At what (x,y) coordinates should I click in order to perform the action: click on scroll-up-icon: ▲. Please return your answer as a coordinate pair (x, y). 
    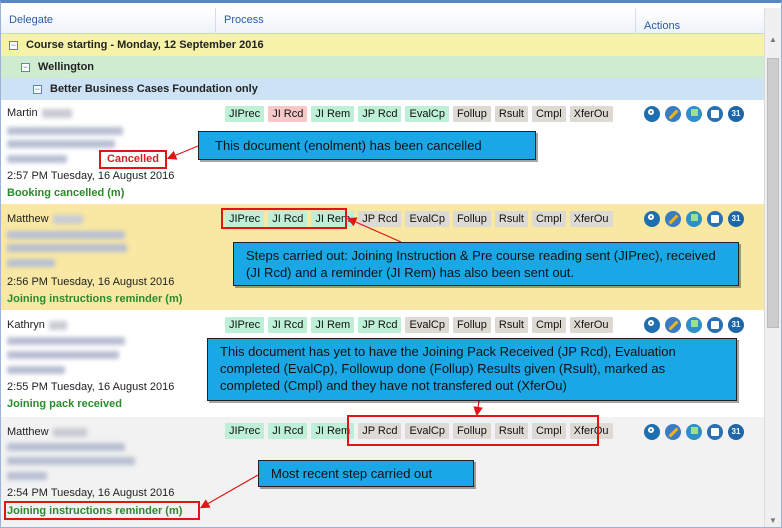
    Looking at the image, I should click on (773, 40).